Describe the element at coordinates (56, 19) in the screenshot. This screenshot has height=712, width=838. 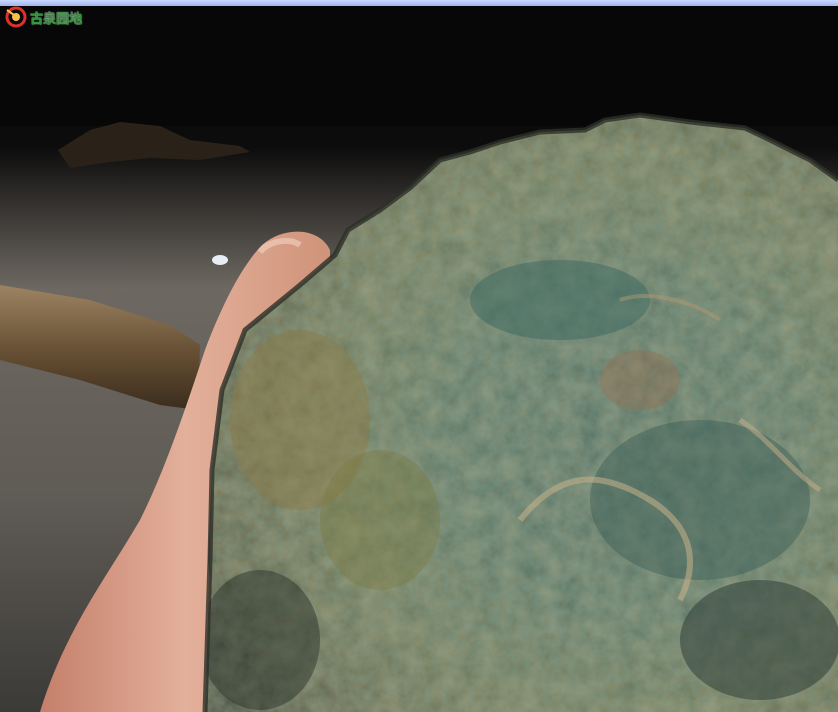
I see `watermark-text: 古泉园地` at that location.